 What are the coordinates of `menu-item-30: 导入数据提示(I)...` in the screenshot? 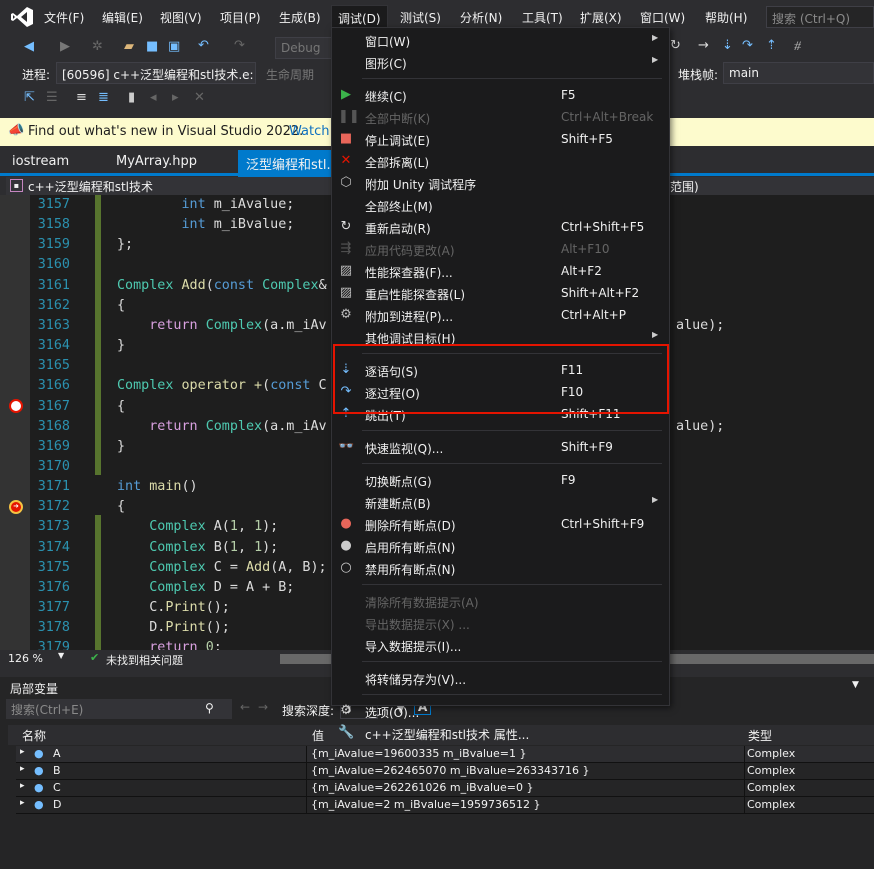 It's located at (500, 645).